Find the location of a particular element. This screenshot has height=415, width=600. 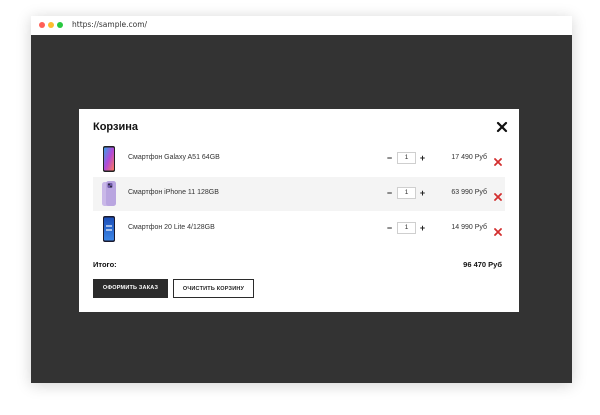

total-label: Итого: is located at coordinates (105, 264).